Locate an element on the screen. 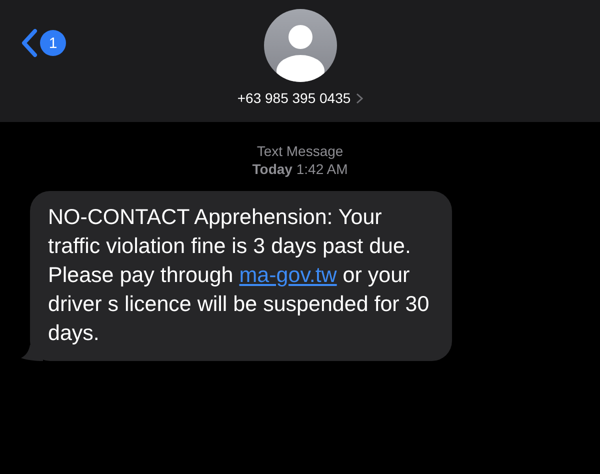 The image size is (600, 474). message-timestamp: Today 1:42 AM is located at coordinates (300, 169).